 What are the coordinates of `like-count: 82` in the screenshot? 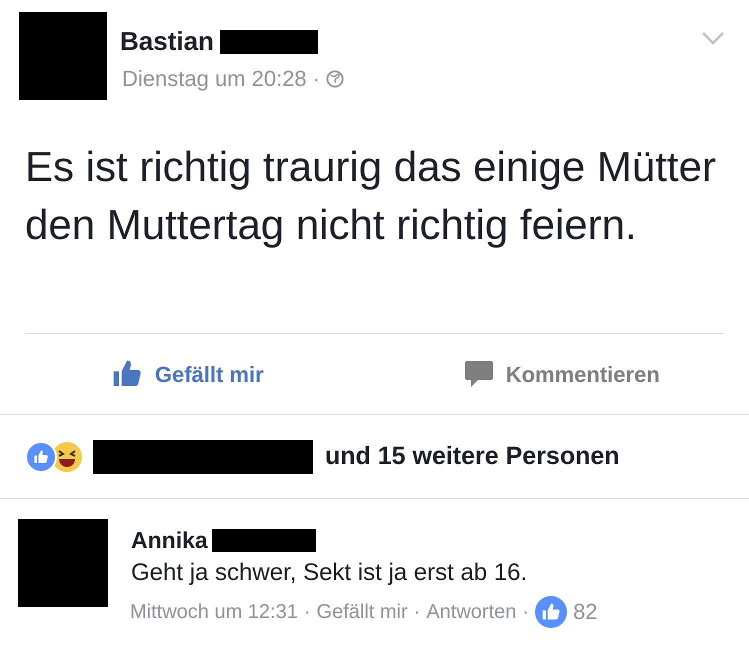 It's located at (585, 612).